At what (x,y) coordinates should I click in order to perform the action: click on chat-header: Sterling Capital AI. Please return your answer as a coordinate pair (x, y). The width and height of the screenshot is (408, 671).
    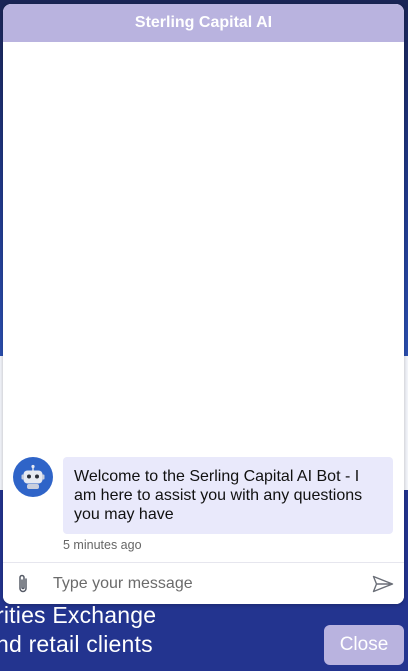
    Looking at the image, I should click on (203, 23).